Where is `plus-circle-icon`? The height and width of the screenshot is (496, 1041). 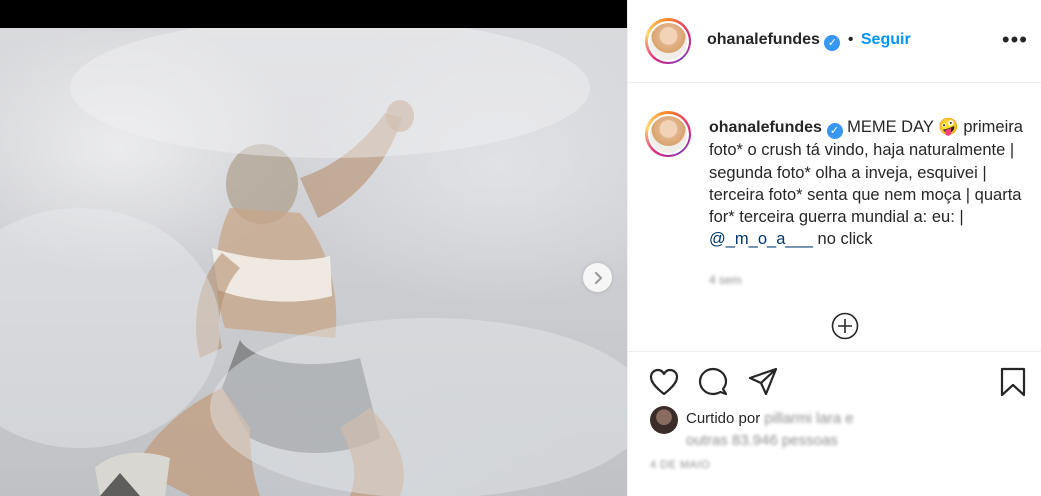
plus-circle-icon is located at coordinates (845, 326).